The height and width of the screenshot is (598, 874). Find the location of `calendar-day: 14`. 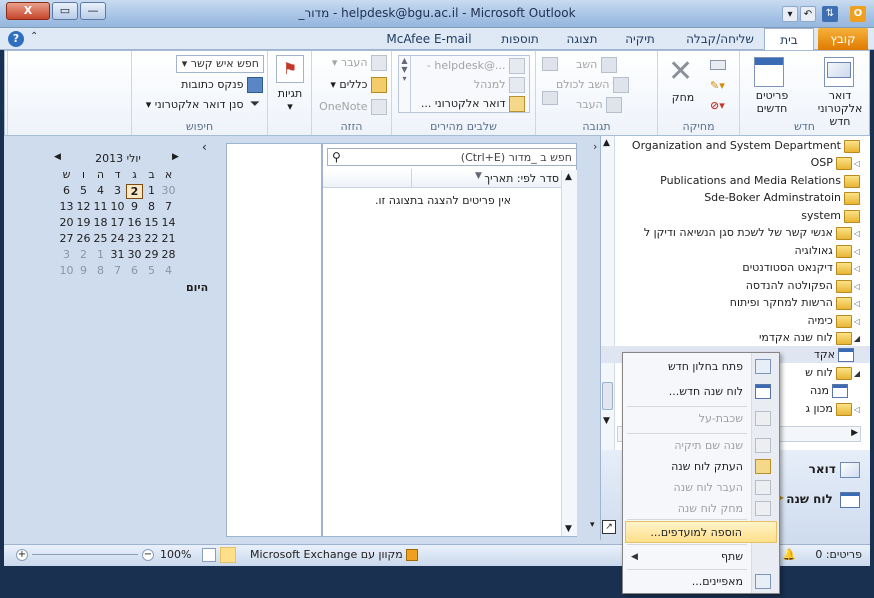

calendar-day: 14 is located at coordinates (168, 222).